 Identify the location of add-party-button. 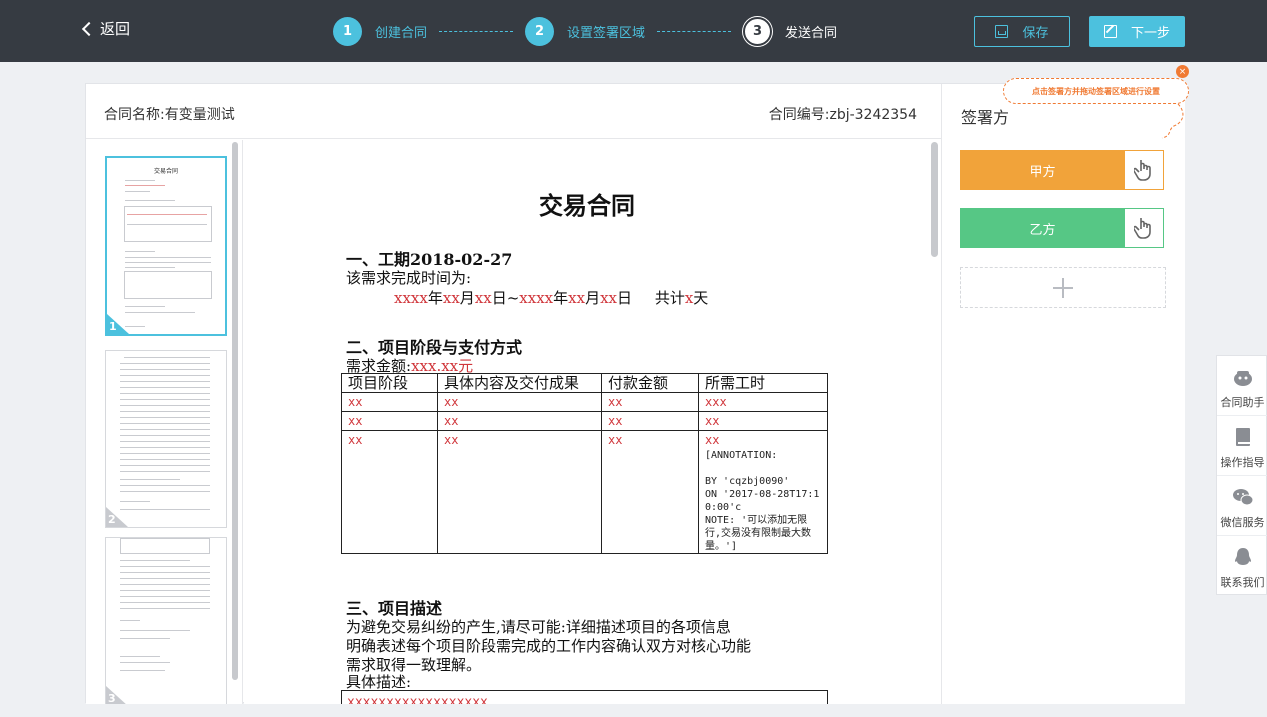
(1063, 287).